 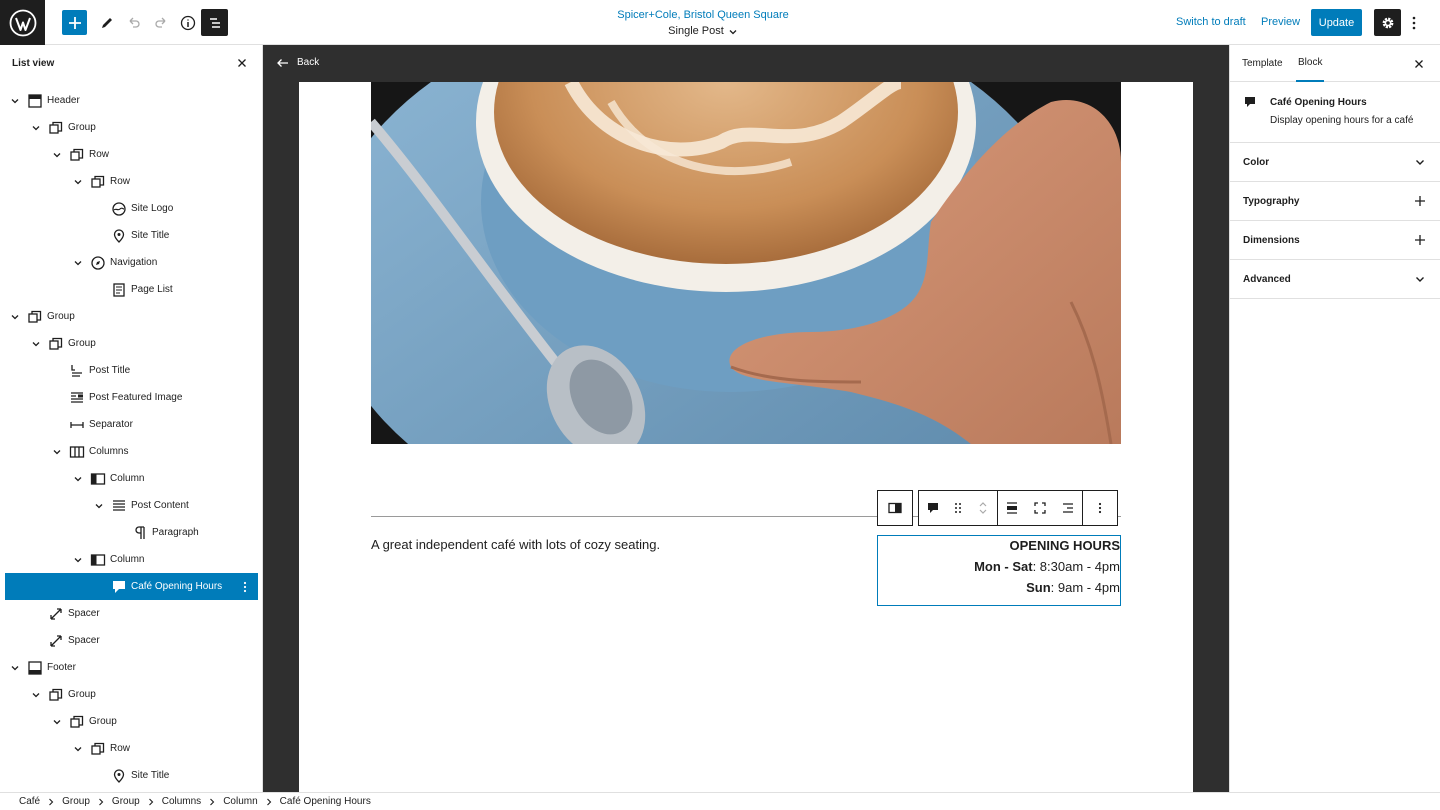 I want to click on breadcrumb-item: Column, so click(x=240, y=801).